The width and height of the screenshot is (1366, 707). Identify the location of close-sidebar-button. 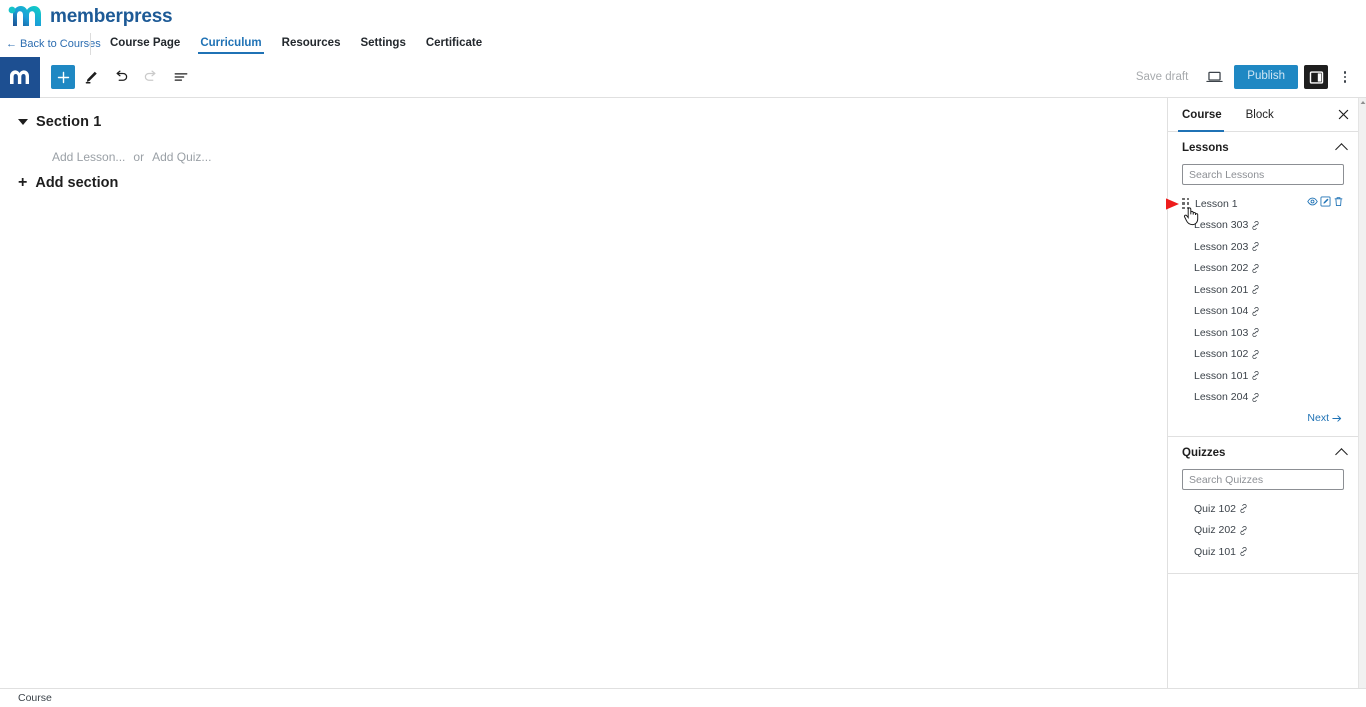
(1343, 114).